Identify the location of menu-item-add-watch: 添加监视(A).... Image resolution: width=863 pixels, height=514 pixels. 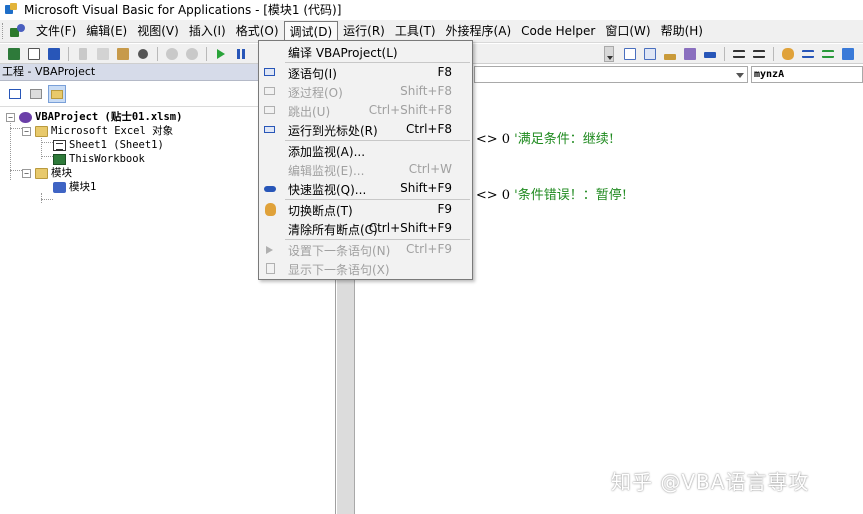
(365, 150).